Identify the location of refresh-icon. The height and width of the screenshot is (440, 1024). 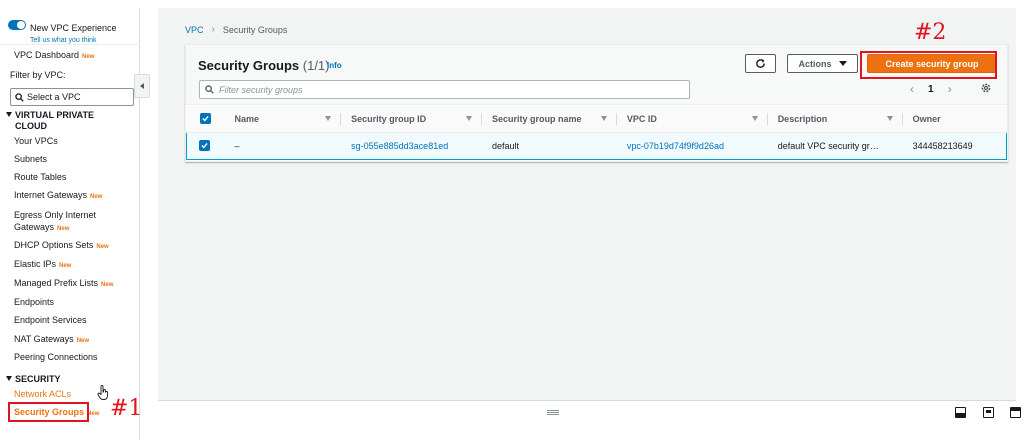
(760, 63).